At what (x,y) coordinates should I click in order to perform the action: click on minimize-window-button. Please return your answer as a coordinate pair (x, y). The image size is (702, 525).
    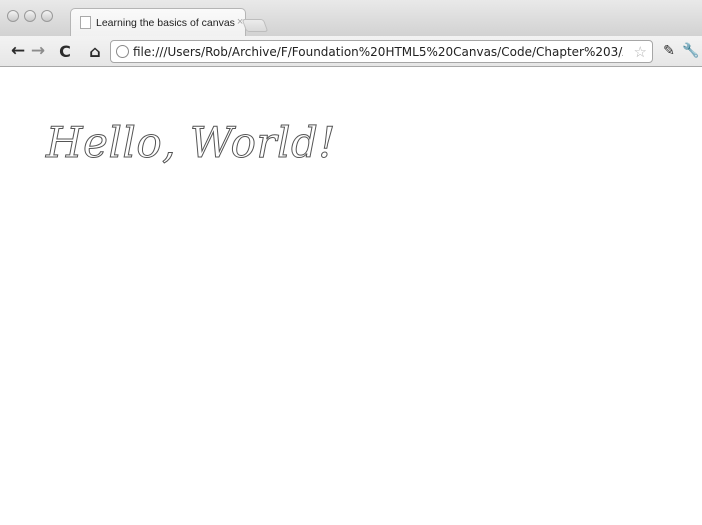
    Looking at the image, I should click on (30, 16).